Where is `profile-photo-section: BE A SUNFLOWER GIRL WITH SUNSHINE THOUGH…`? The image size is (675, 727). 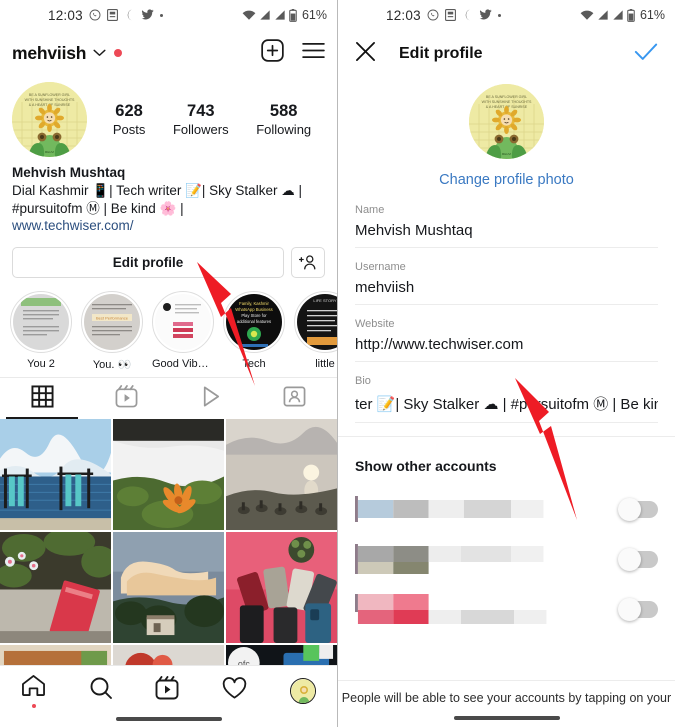 profile-photo-section: BE A SUNFLOWER GIRL WITH SUNSHINE THOUGH… is located at coordinates (506, 132).